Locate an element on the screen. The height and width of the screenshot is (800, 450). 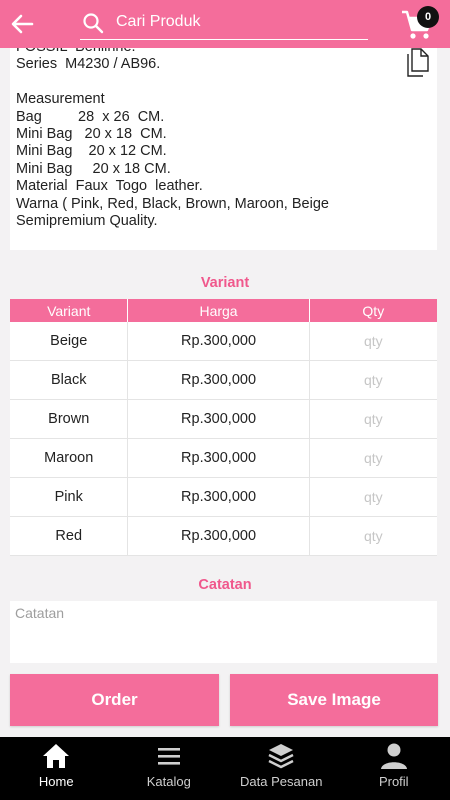
order-button: Order is located at coordinates (114, 700).